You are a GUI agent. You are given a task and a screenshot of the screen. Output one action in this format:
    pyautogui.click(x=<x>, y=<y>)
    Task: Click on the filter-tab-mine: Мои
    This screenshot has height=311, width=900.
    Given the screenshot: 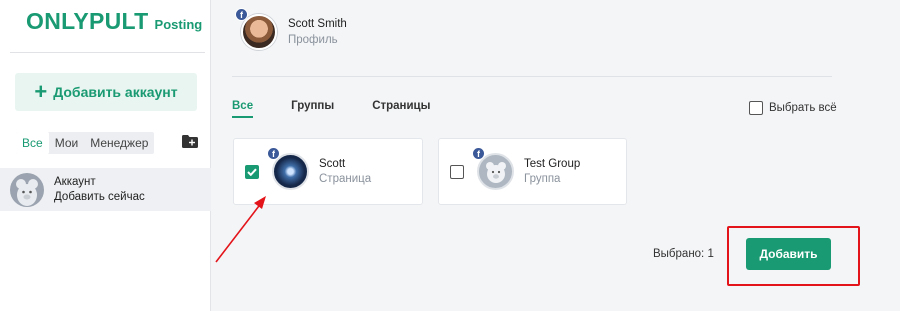 What is the action you would take?
    pyautogui.click(x=67, y=143)
    